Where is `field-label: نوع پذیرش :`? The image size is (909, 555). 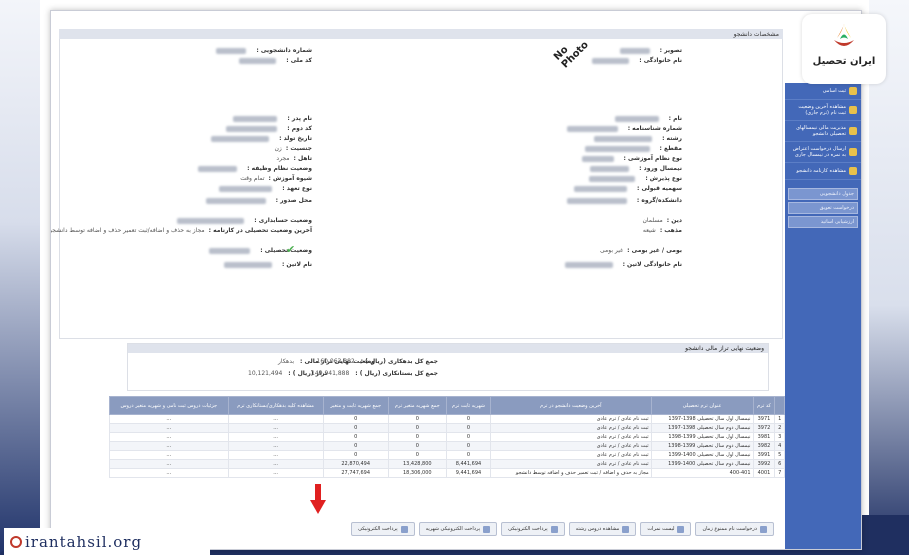
field-label: نوع پذیرش : is located at coordinates (663, 178).